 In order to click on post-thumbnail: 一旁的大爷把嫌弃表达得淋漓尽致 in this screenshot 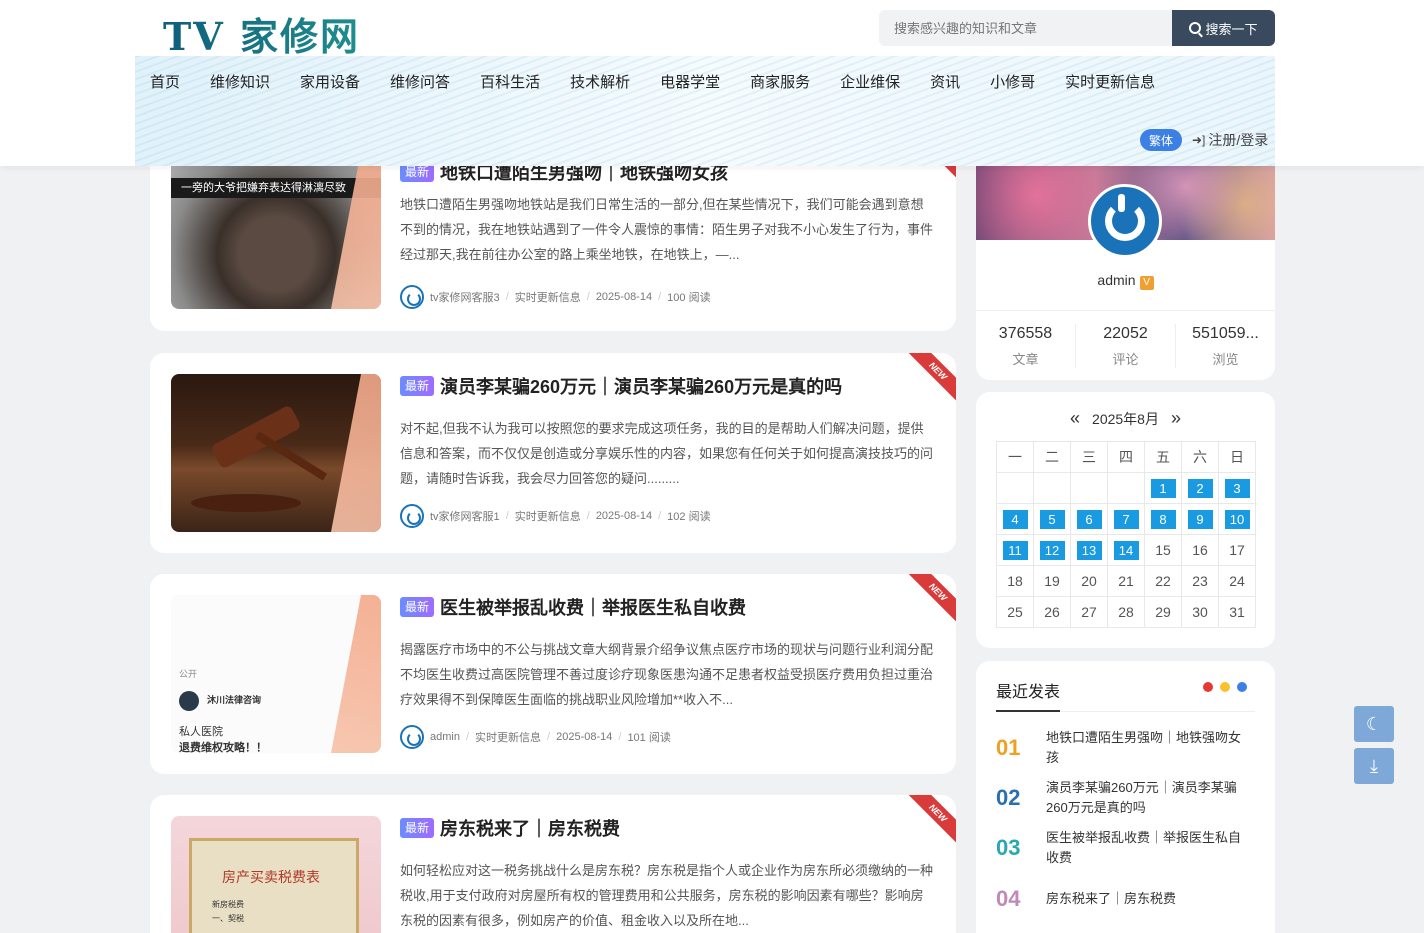, I will do `click(276, 230)`.